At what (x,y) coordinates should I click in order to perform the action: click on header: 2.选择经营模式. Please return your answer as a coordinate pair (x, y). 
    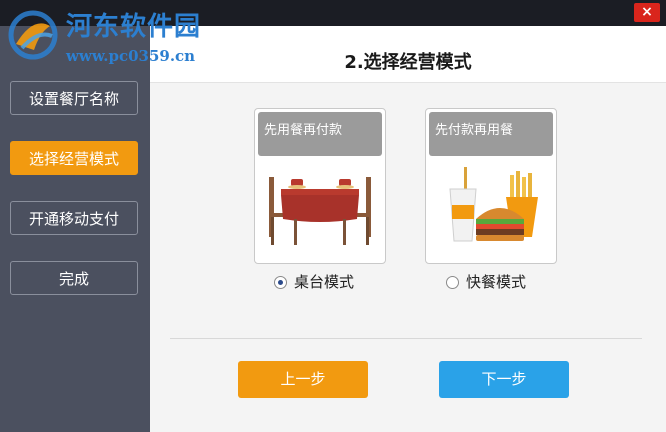
    Looking at the image, I should click on (408, 54).